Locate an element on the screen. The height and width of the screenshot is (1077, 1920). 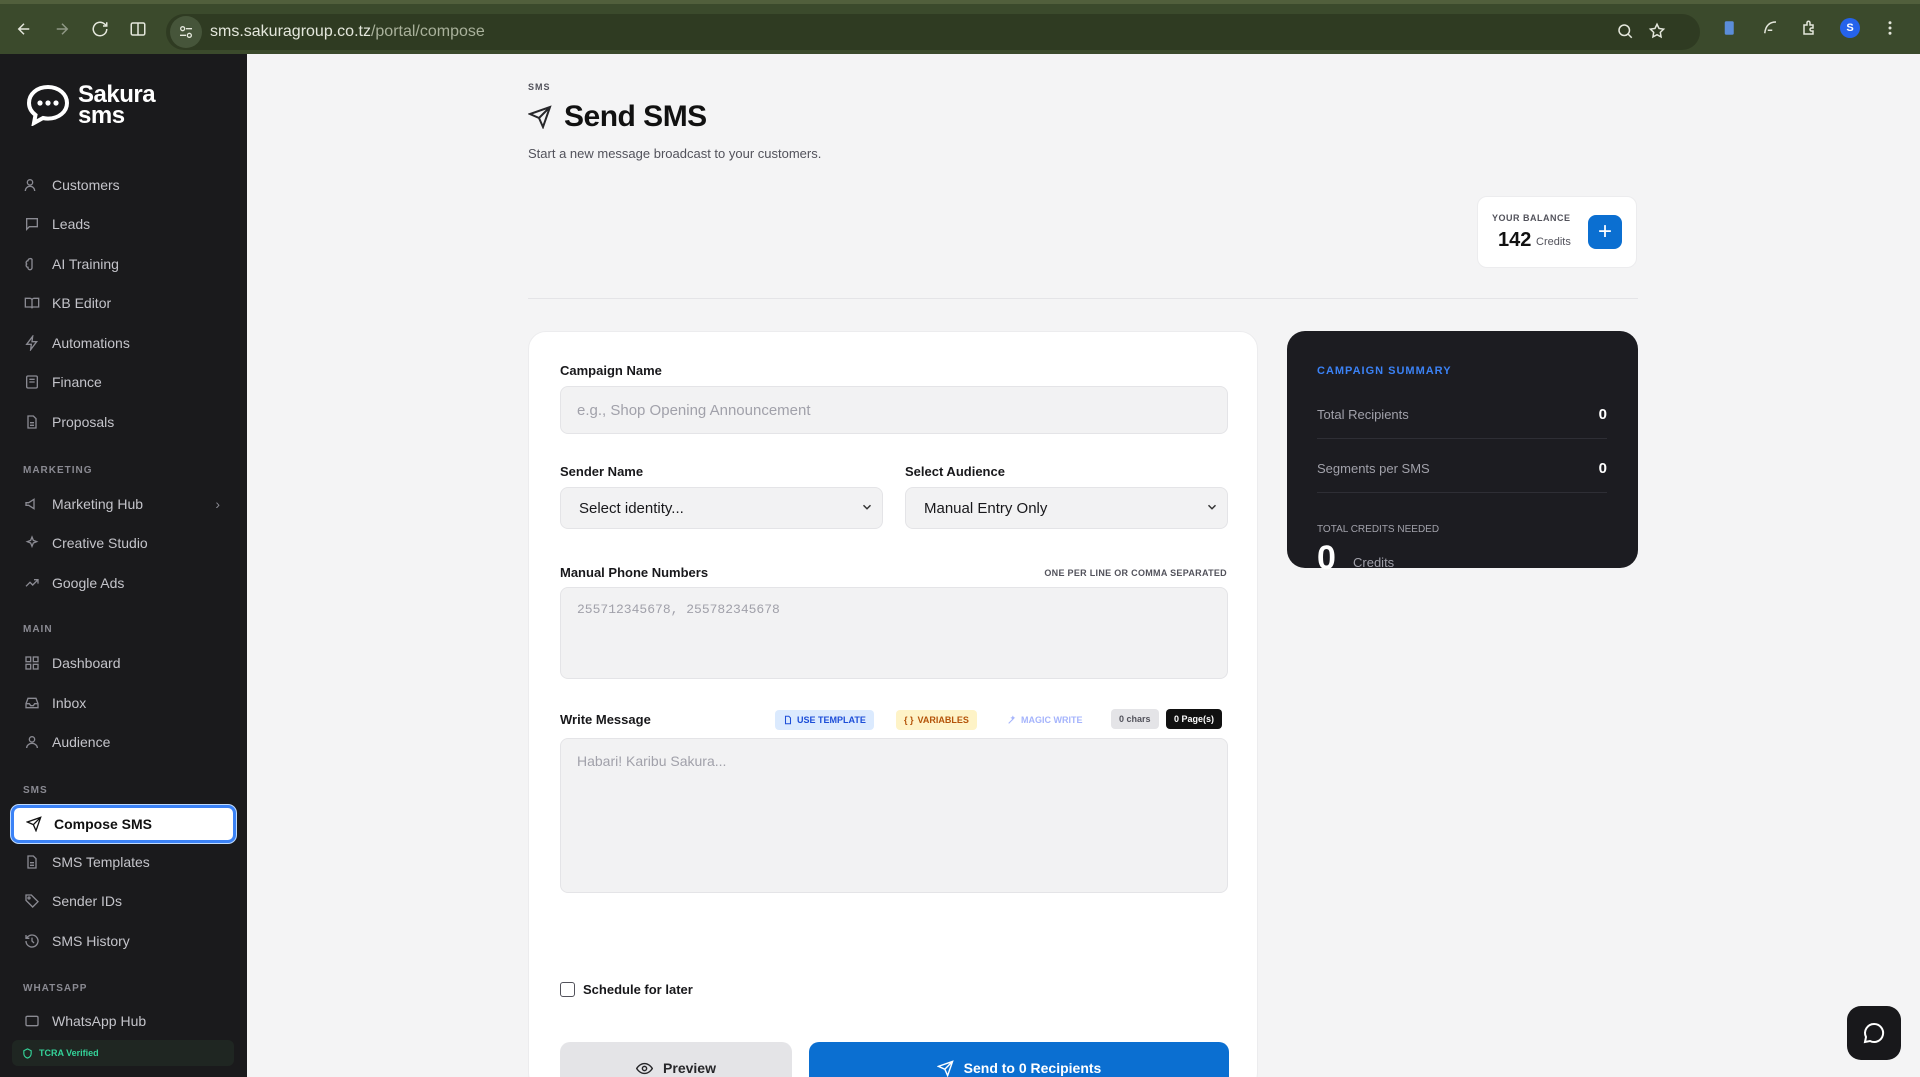
bookmark-star-icon is located at coordinates (1657, 33).